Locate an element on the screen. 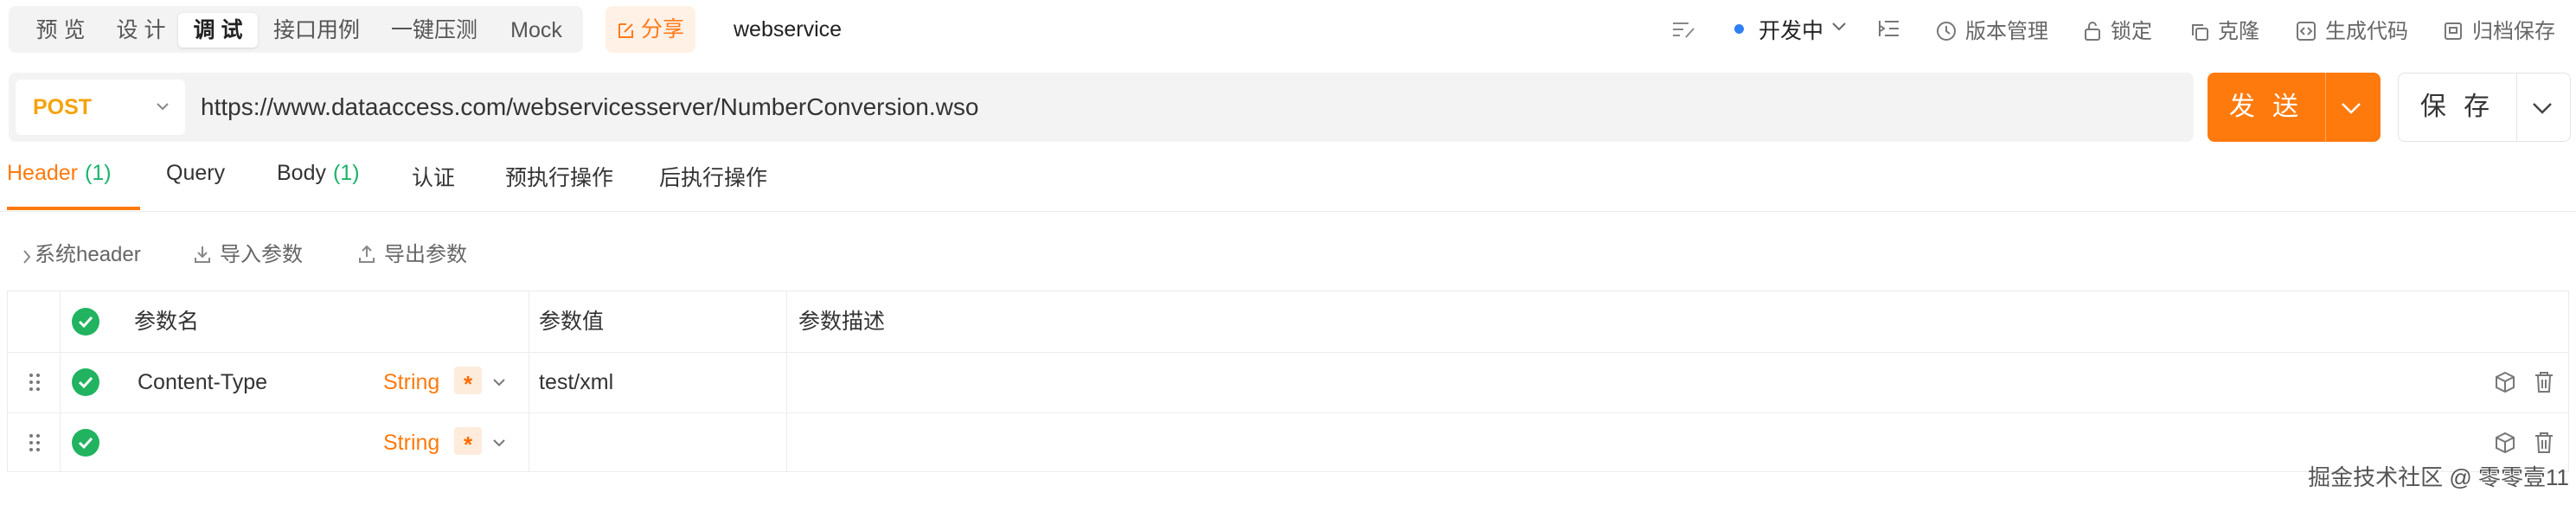 Image resolution: width=2576 pixels, height=505 pixels. save-label: 保 存 is located at coordinates (2457, 107).